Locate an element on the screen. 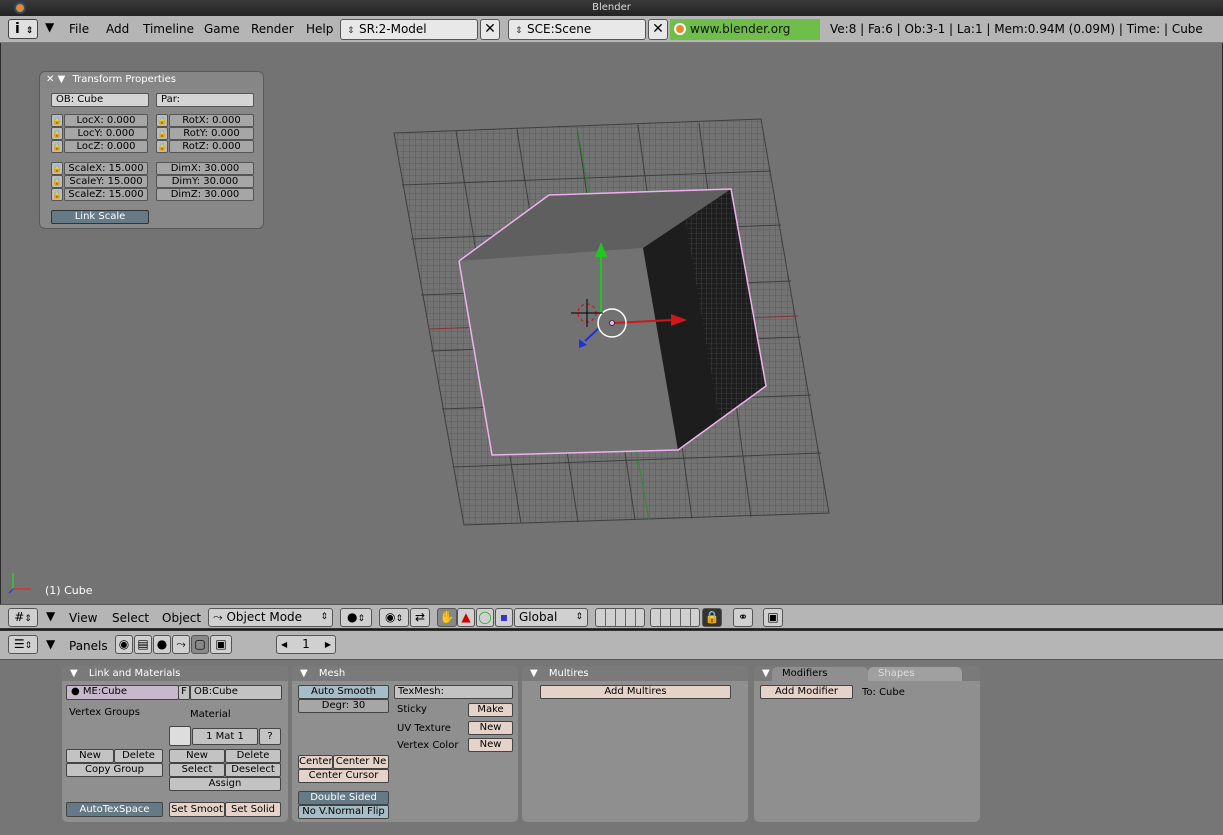 This screenshot has width=1223, height=835. pivot-button: ◉⇕ is located at coordinates (394, 617).